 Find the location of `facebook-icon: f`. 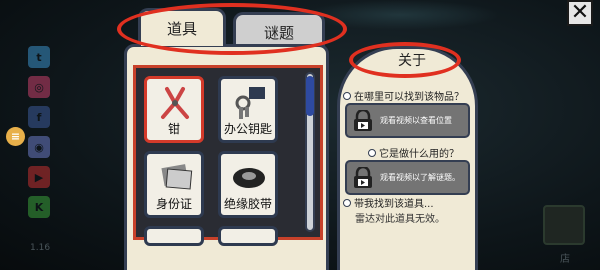

facebook-icon: f is located at coordinates (39, 117).